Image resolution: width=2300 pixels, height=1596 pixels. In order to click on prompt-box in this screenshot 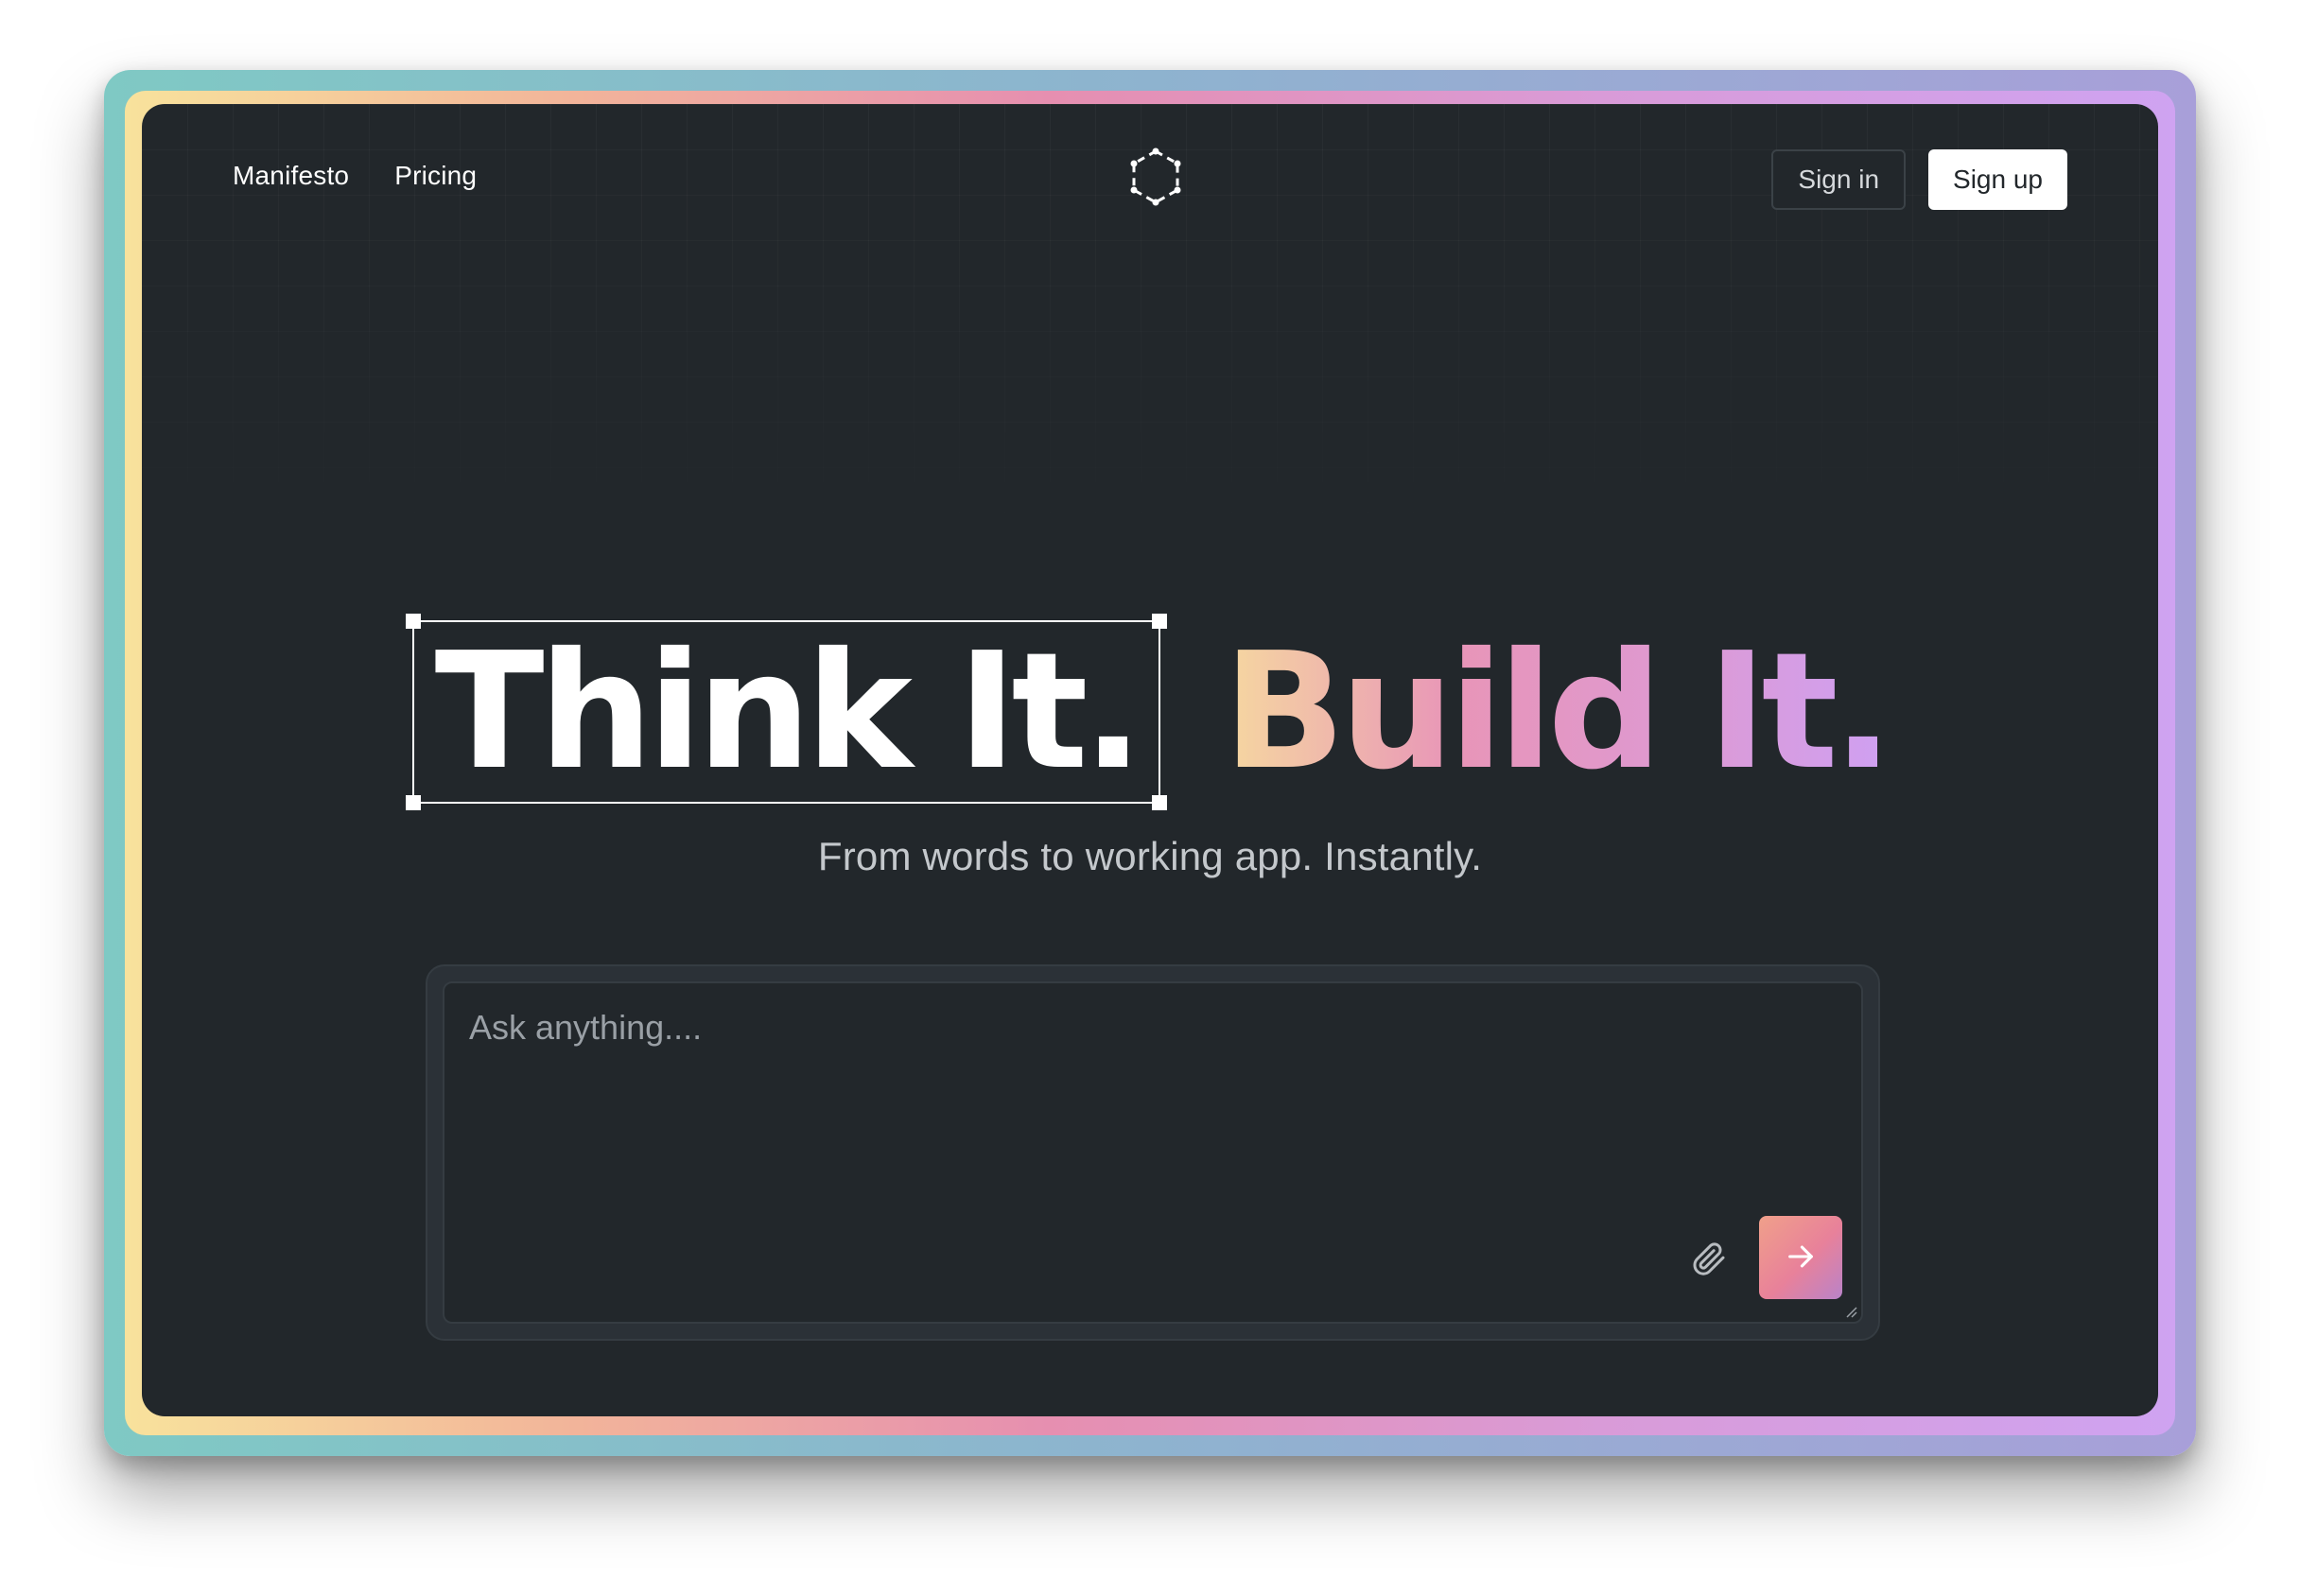, I will do `click(1153, 1152)`.